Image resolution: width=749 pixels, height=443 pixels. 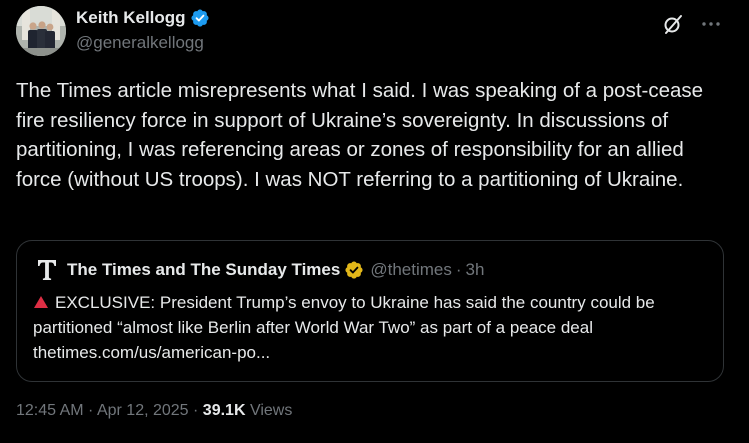 I want to click on the-times-logo-icon, so click(x=47, y=270).